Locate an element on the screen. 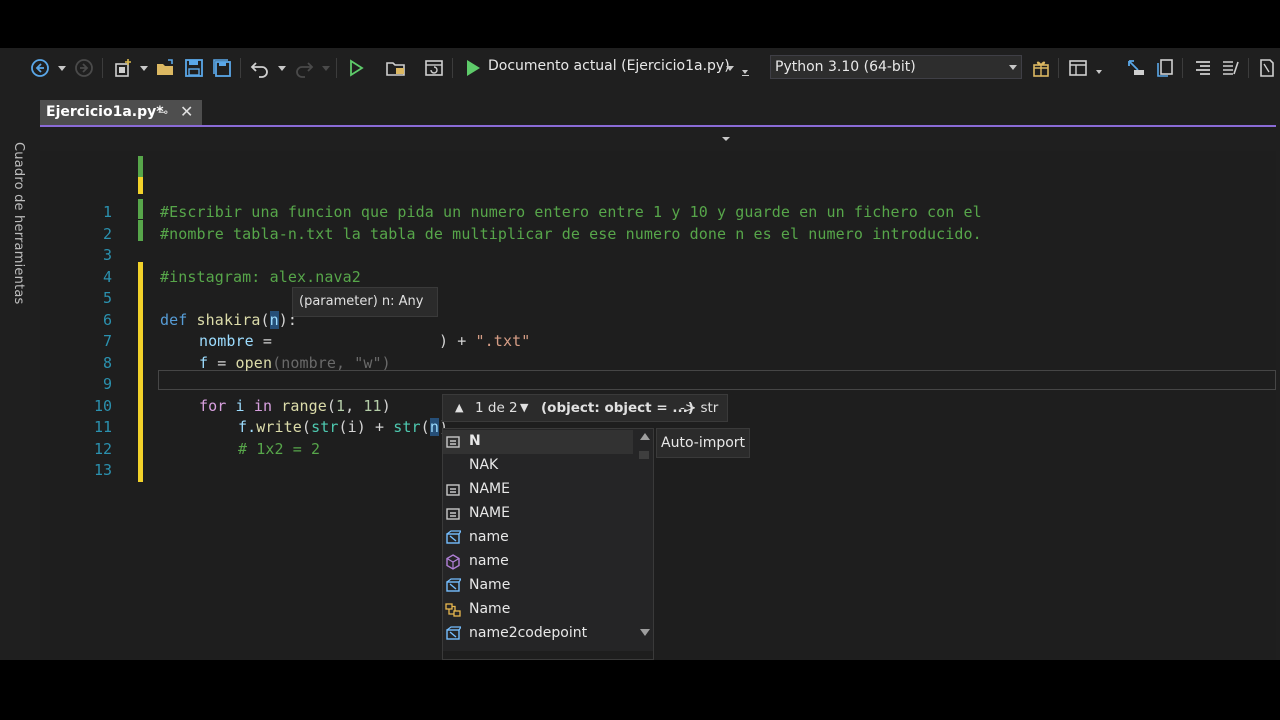 The width and height of the screenshot is (1280, 720). close-icon: ✕ is located at coordinates (186, 111).